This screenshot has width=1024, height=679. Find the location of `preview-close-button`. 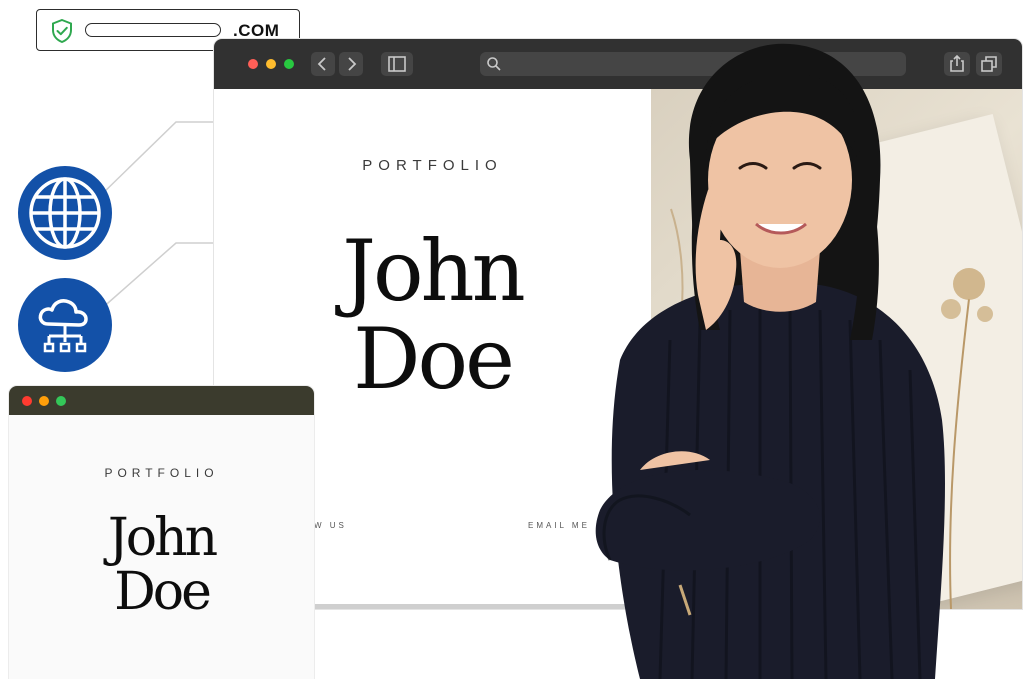

preview-close-button is located at coordinates (27, 401).